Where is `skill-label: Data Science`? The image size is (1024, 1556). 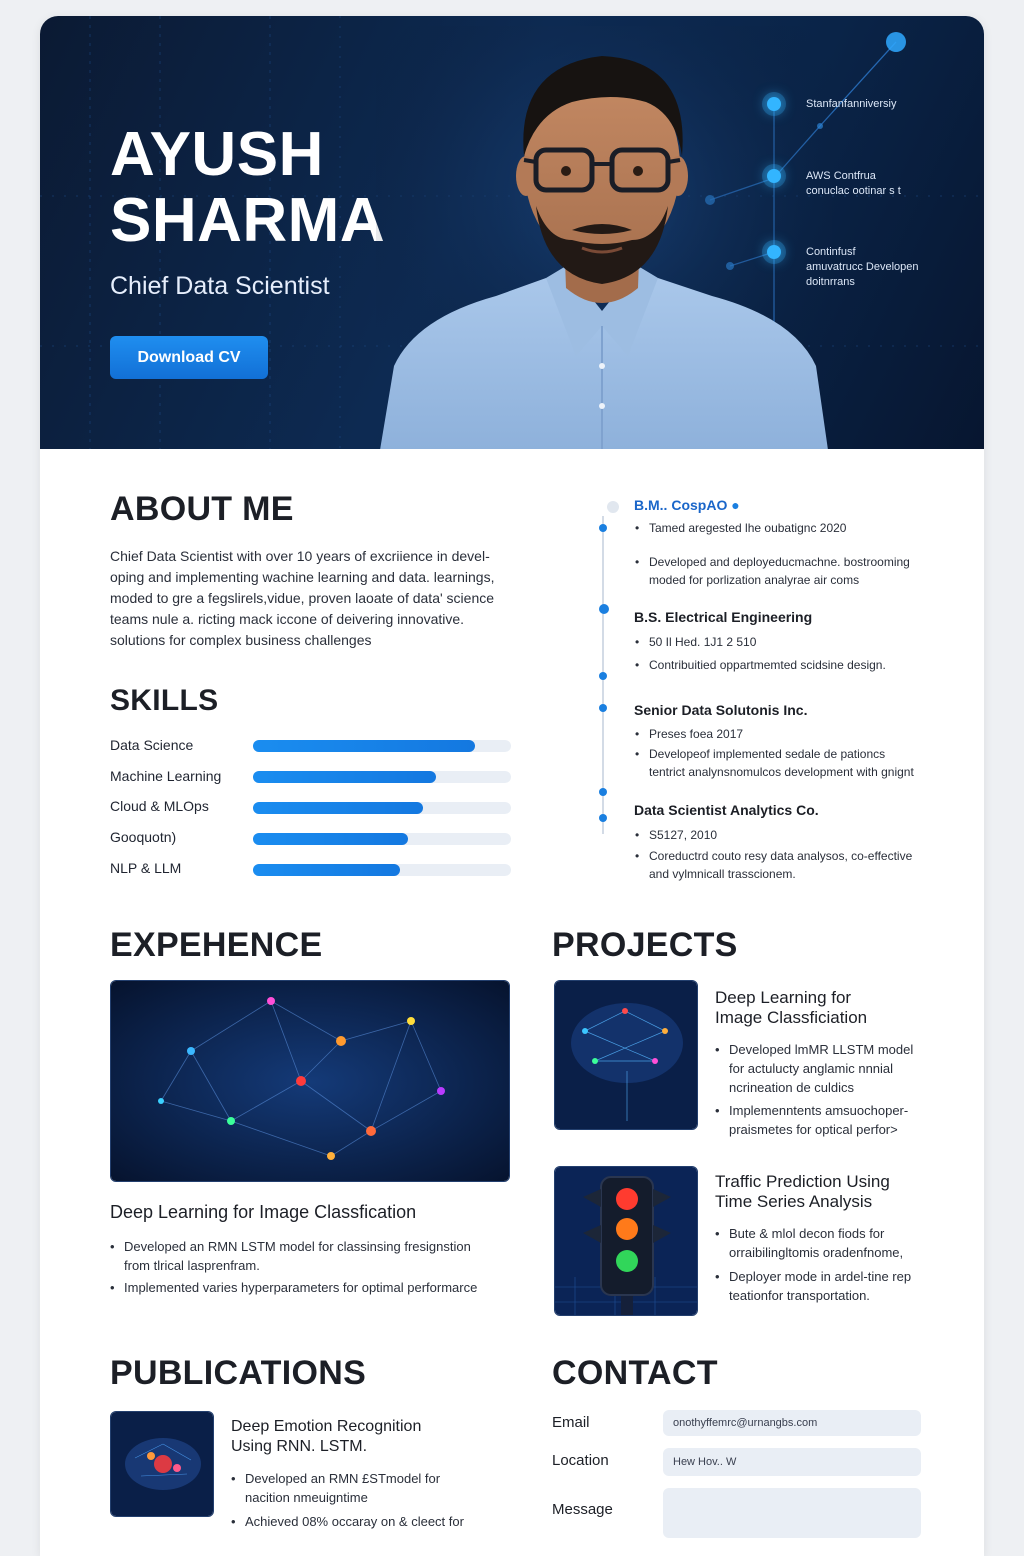
skill-label: Data Science is located at coordinates (152, 745).